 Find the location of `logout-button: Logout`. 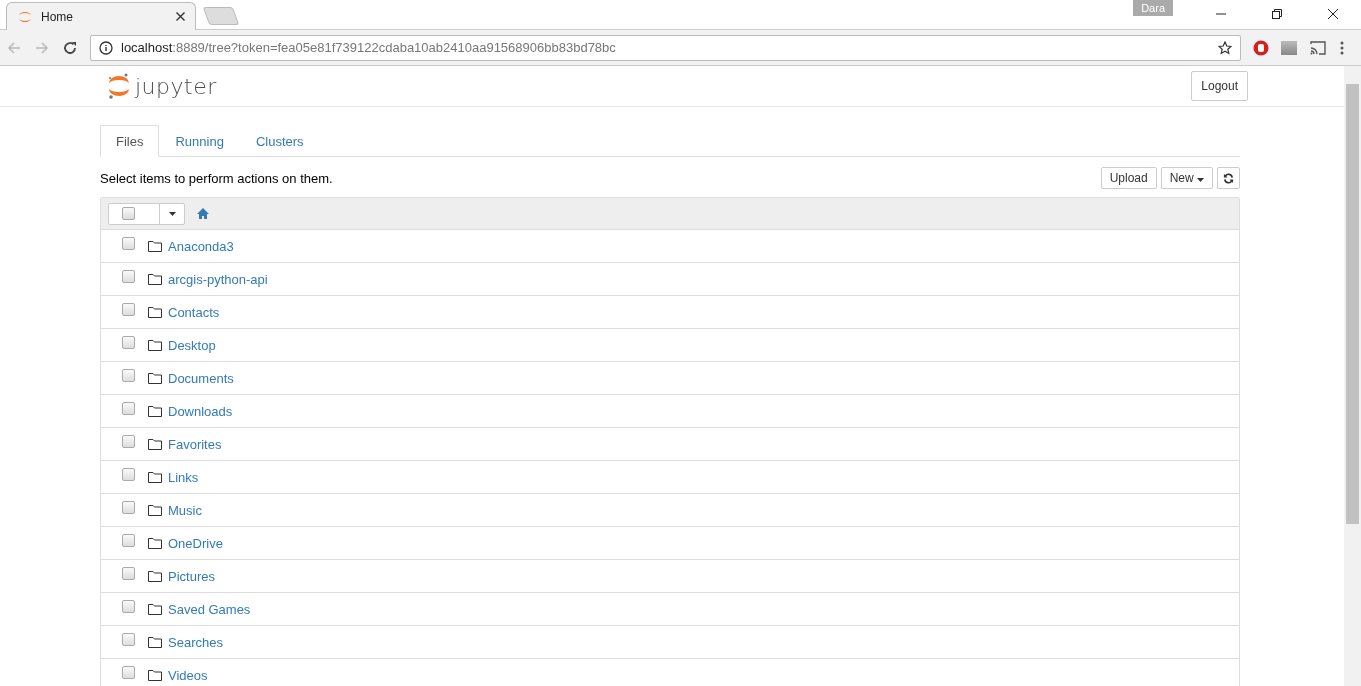

logout-button: Logout is located at coordinates (1219, 86).